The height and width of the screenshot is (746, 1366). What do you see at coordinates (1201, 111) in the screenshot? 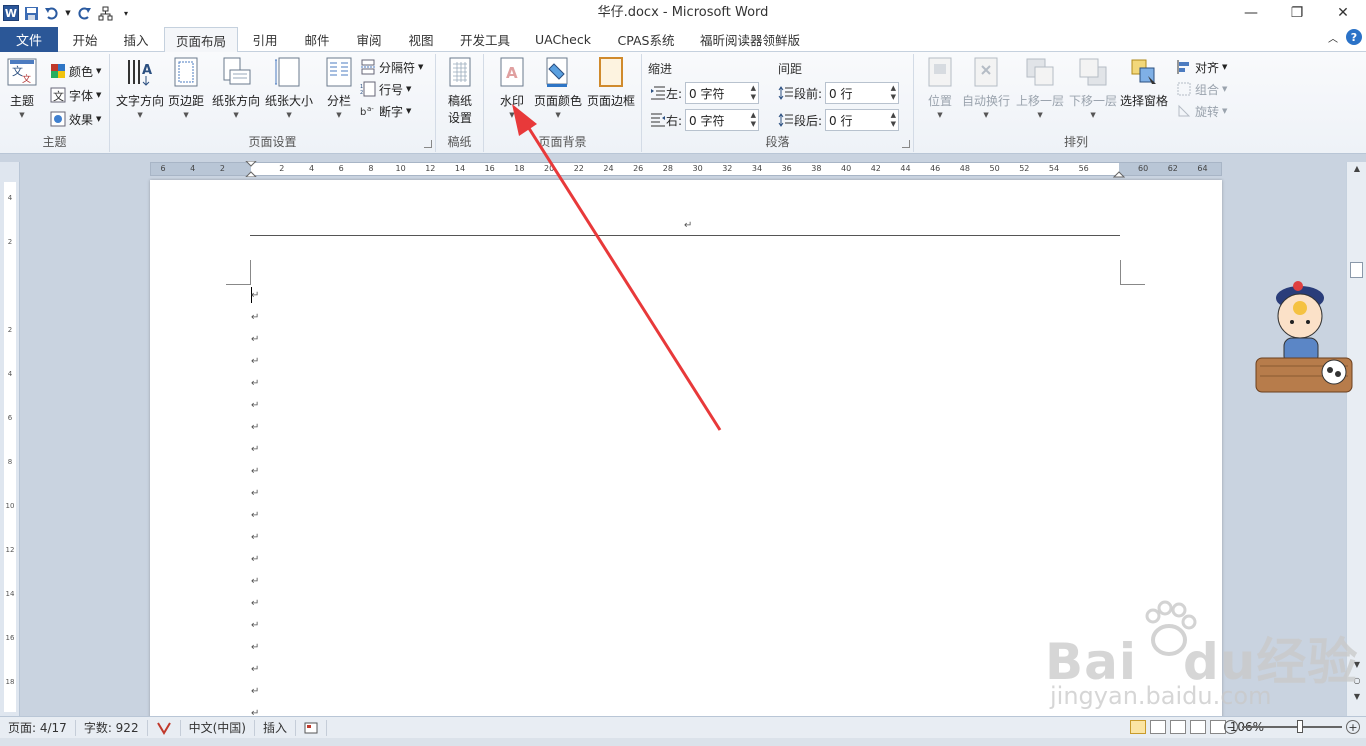
I see `rotate-button: 旋转 ▼` at bounding box center [1201, 111].